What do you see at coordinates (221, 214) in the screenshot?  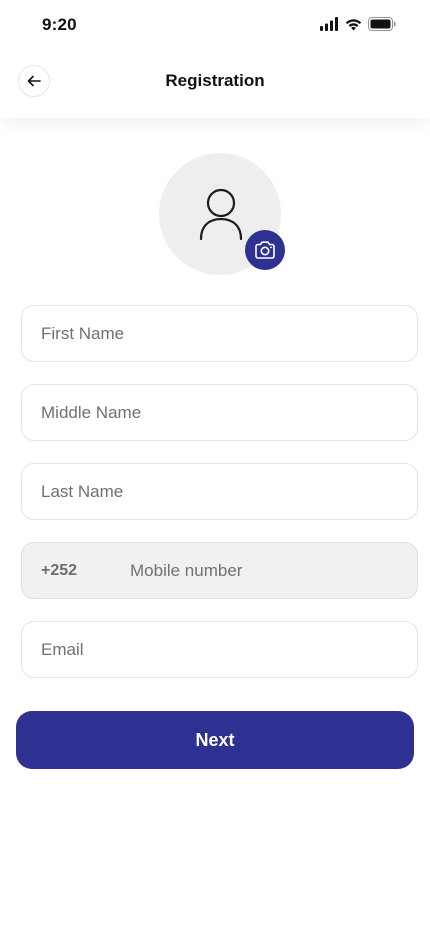 I see `user-icon` at bounding box center [221, 214].